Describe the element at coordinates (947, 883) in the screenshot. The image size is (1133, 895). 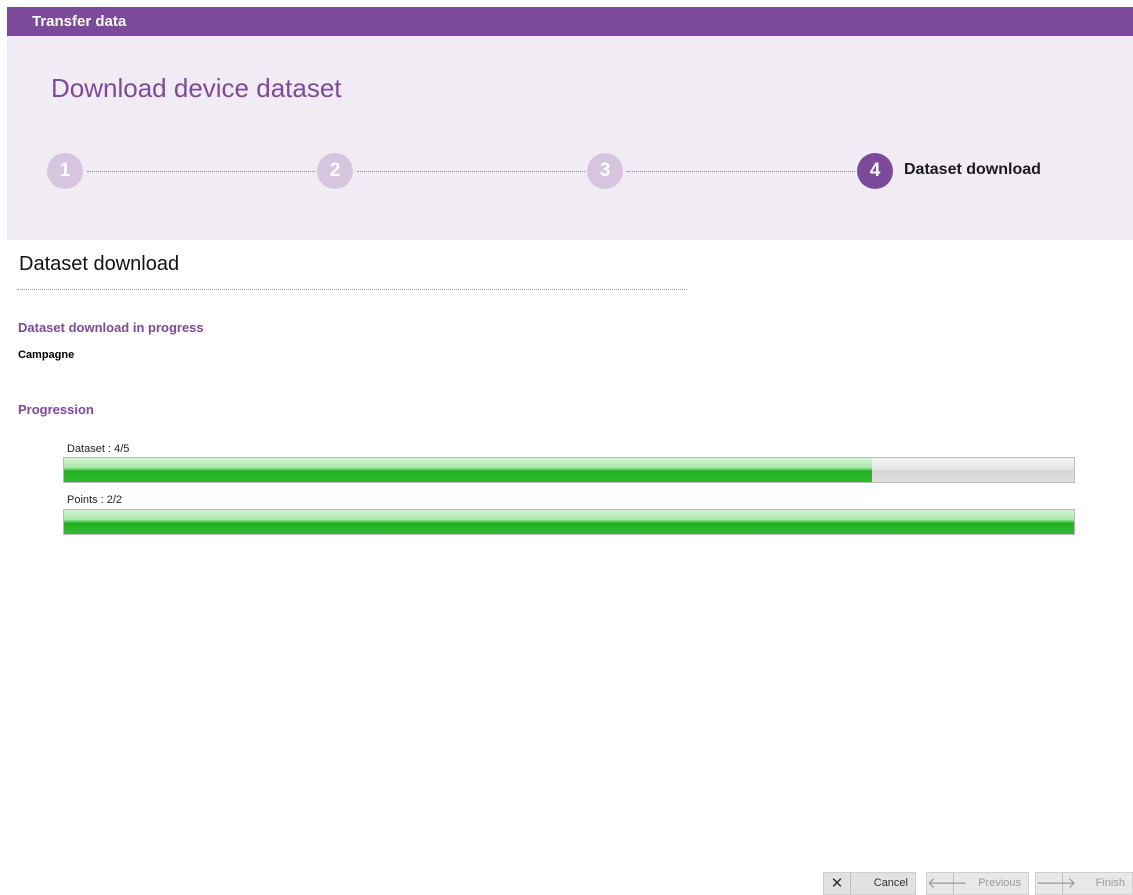
I see `arrow-left-icon: 🡐` at that location.